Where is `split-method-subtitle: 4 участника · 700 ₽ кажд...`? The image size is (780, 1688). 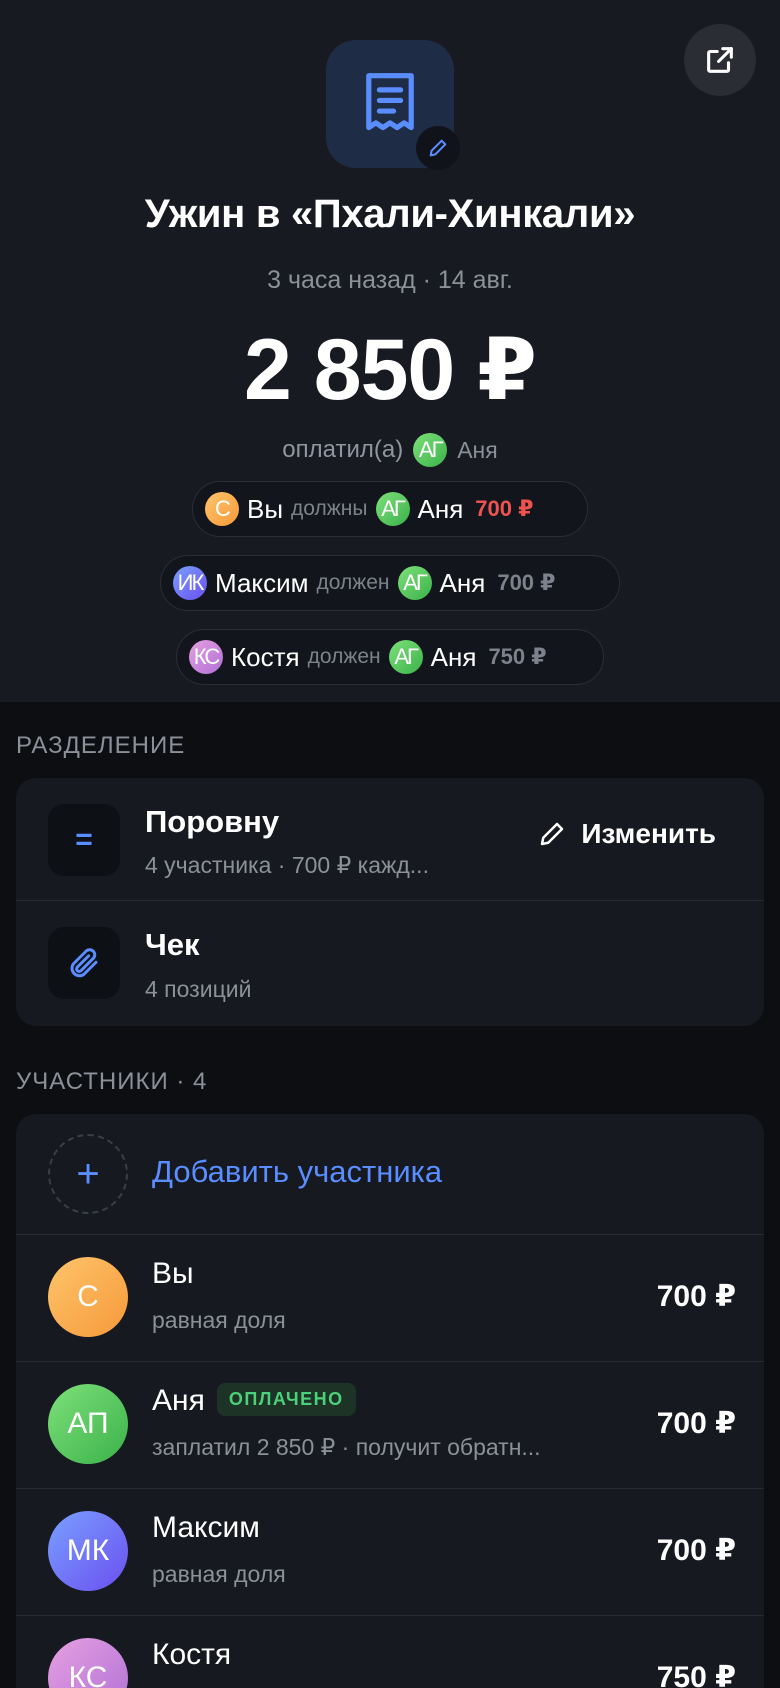
split-method-subtitle: 4 участника · 700 ₽ кажд... is located at coordinates (287, 865).